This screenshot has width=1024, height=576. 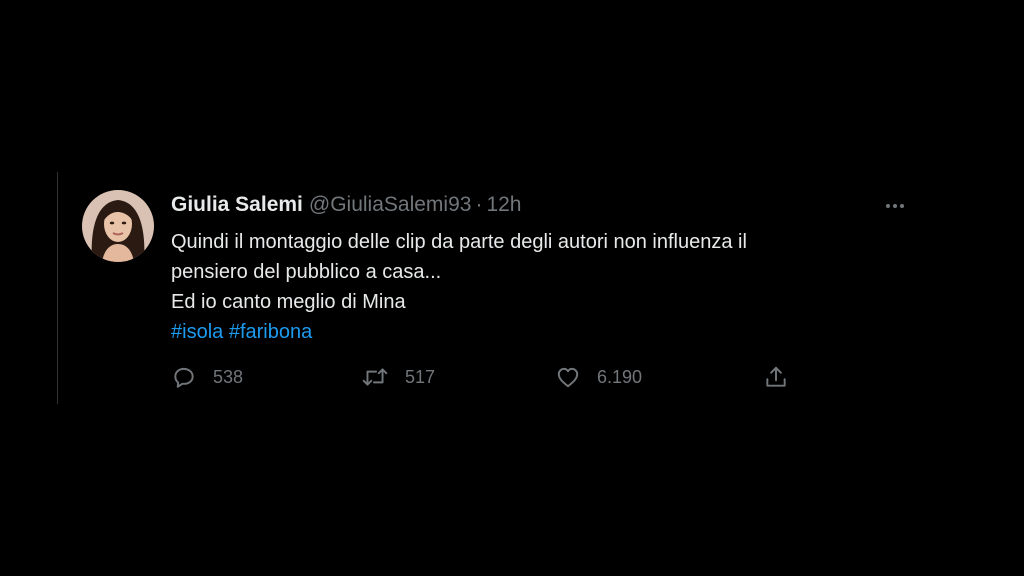 I want to click on like-button: 6.190, so click(x=598, y=377).